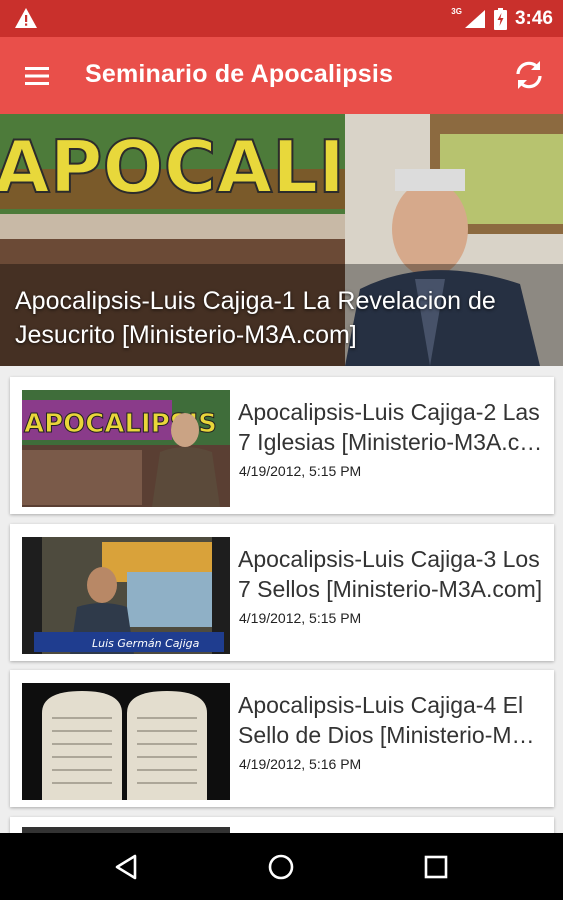 The height and width of the screenshot is (900, 563). I want to click on menu-icon, so click(37, 76).